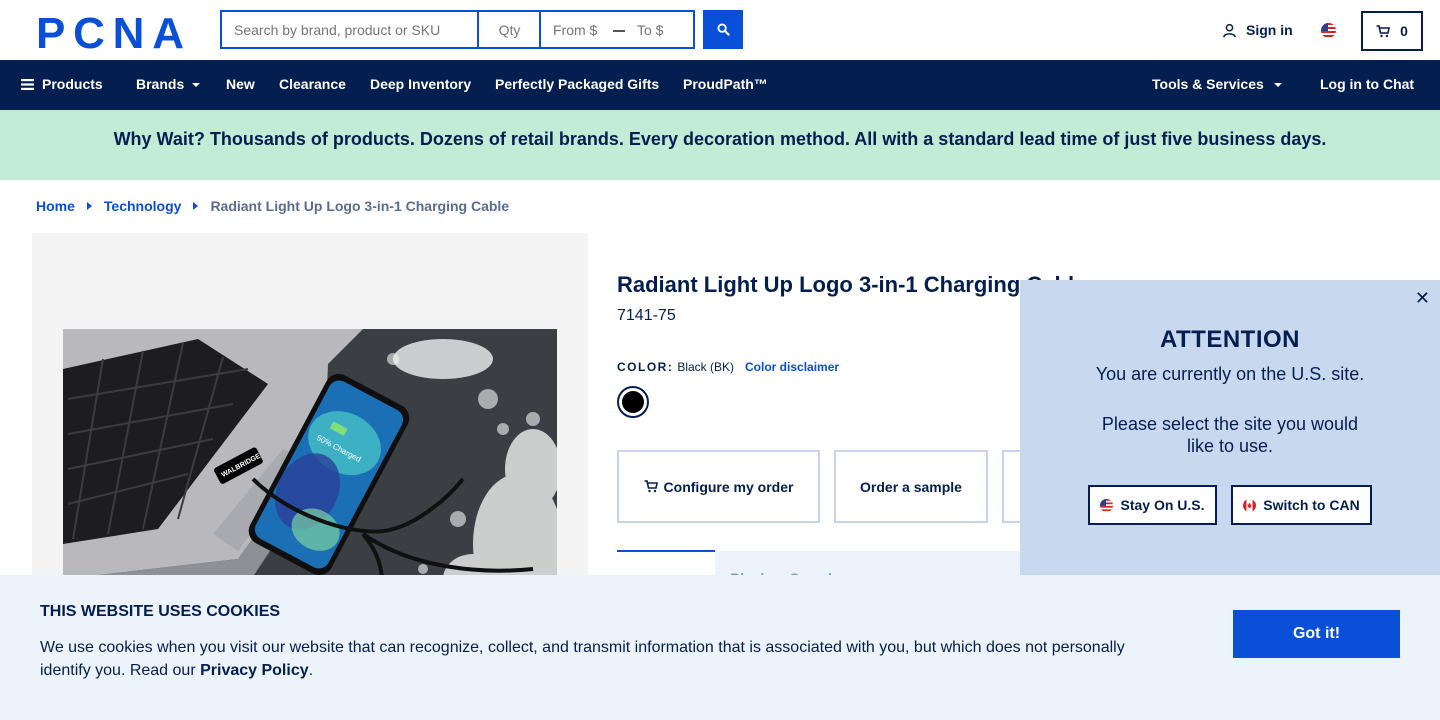  I want to click on nav-gifts: Perfectly Packaged Gifts, so click(577, 85).